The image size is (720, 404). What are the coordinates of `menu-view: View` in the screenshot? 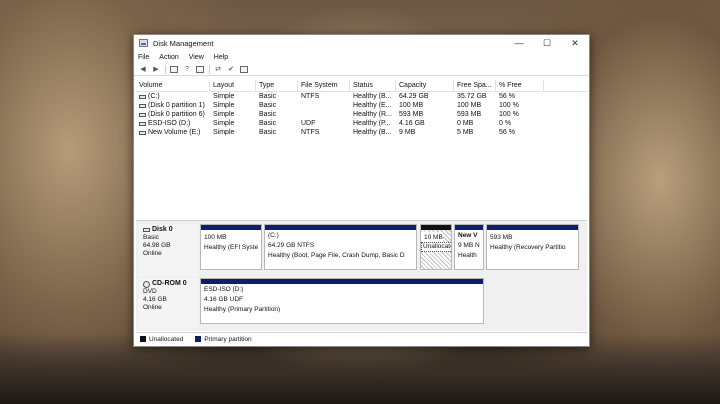 It's located at (196, 57).